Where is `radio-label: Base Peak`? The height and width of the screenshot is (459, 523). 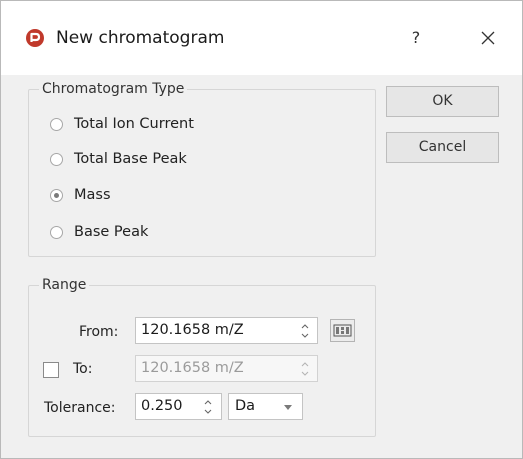
radio-label: Base Peak is located at coordinates (111, 232).